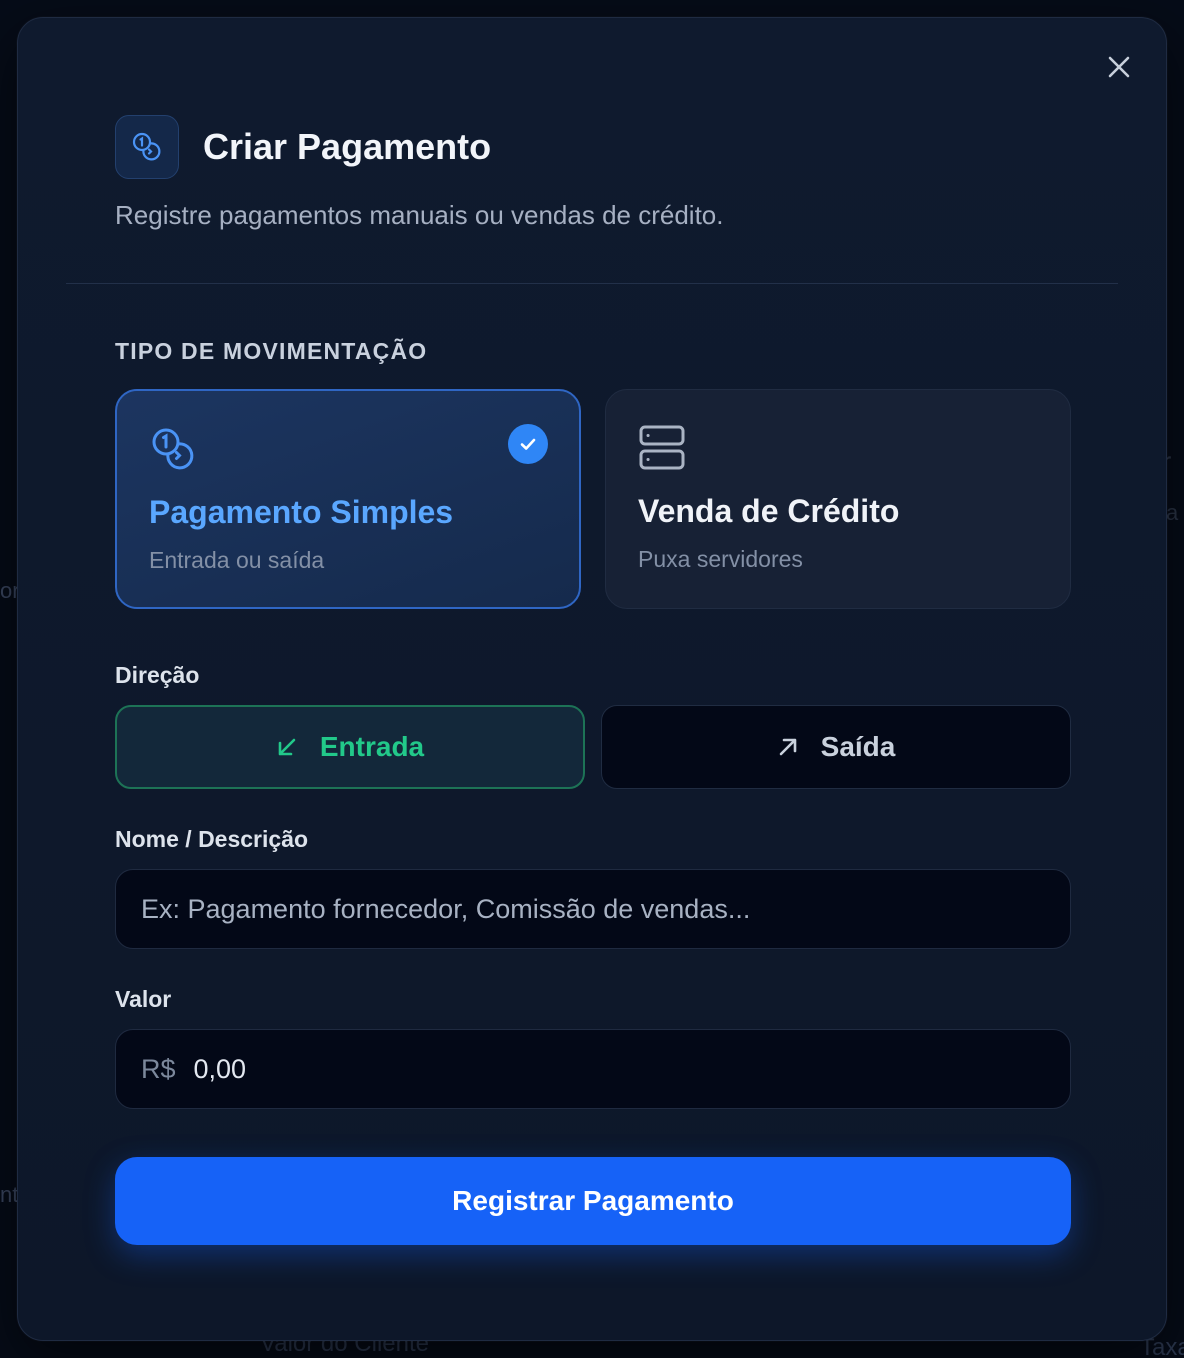  I want to click on card-subtitle: Entrada ou saída, so click(237, 560).